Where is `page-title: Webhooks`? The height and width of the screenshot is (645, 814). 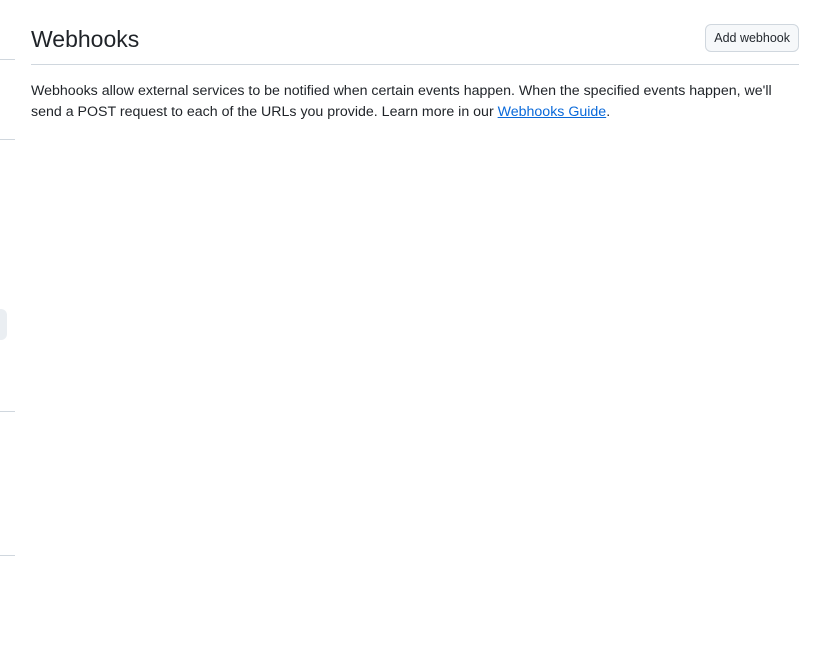 page-title: Webhooks is located at coordinates (85, 39).